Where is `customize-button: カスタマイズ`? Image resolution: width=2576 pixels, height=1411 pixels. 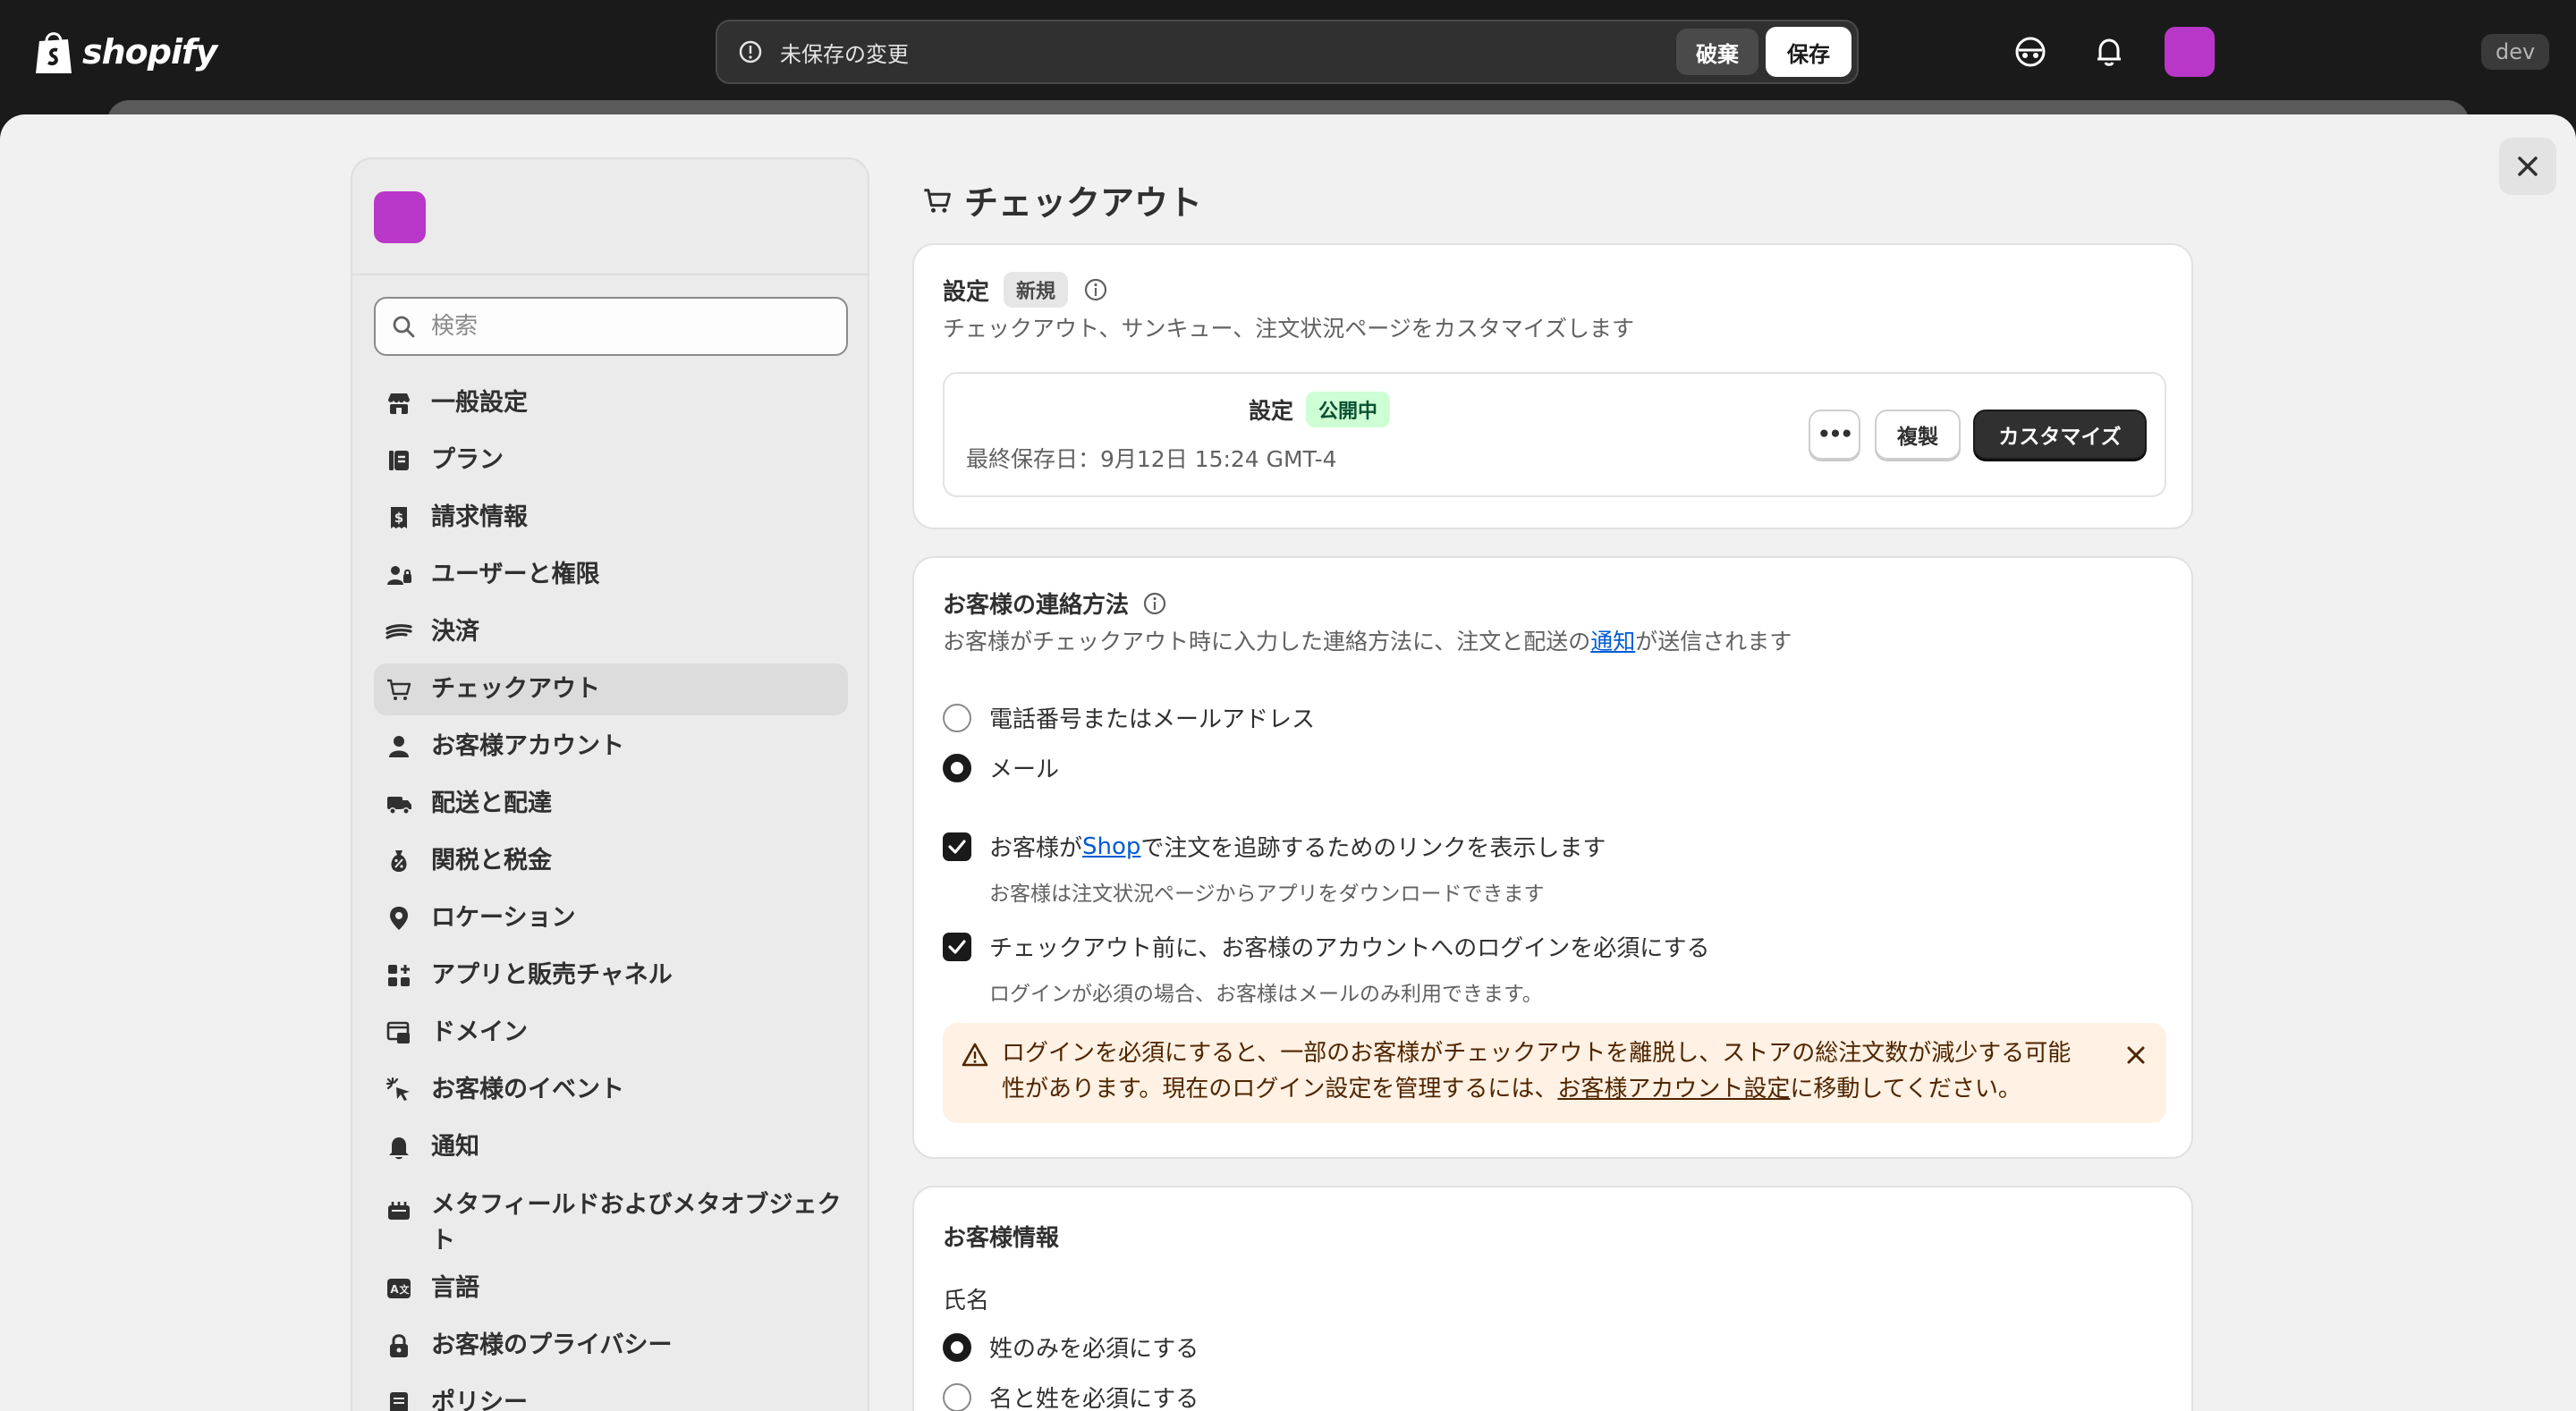
customize-button: カスタマイズ is located at coordinates (2060, 435).